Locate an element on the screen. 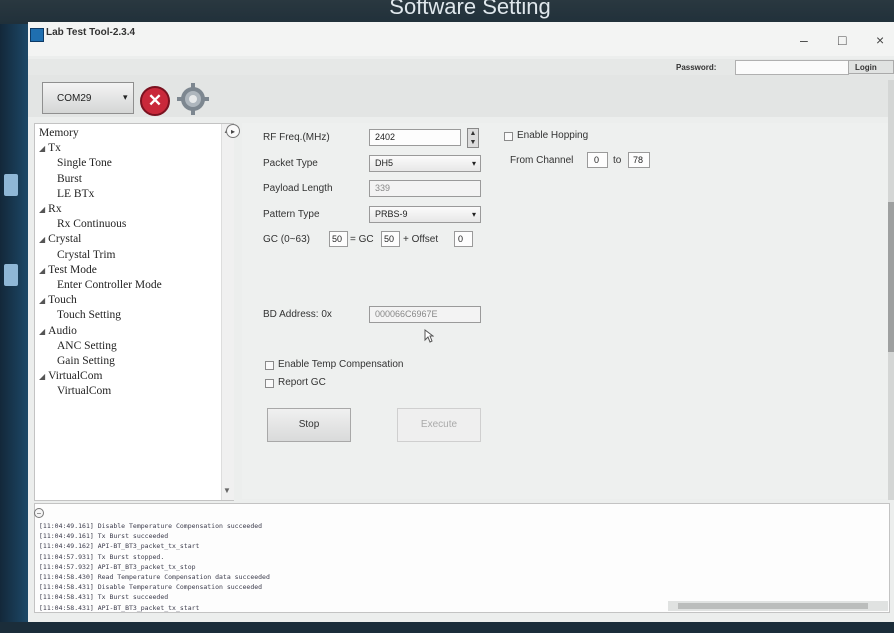  tree-group: ◢ VirtualCom is located at coordinates (70, 376).